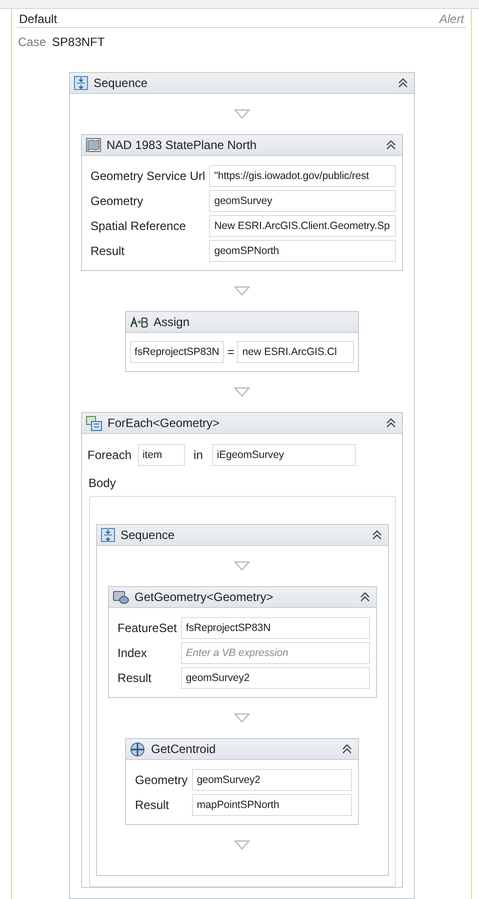 The width and height of the screenshot is (479, 899). What do you see at coordinates (138, 226) in the screenshot?
I see `property-label: Spatial Reference` at bounding box center [138, 226].